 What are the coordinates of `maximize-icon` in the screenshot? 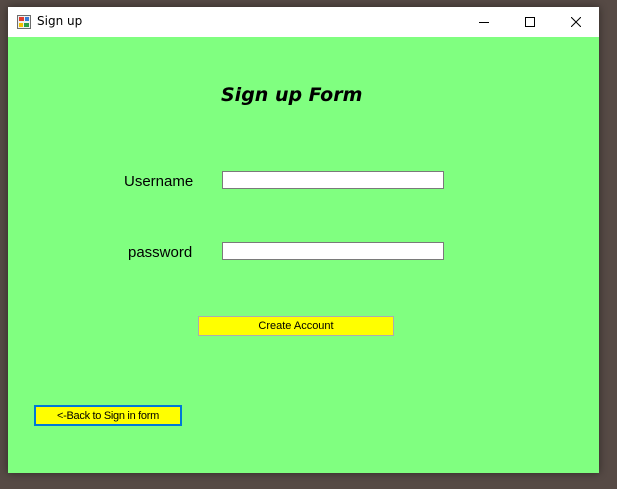 It's located at (530, 22).